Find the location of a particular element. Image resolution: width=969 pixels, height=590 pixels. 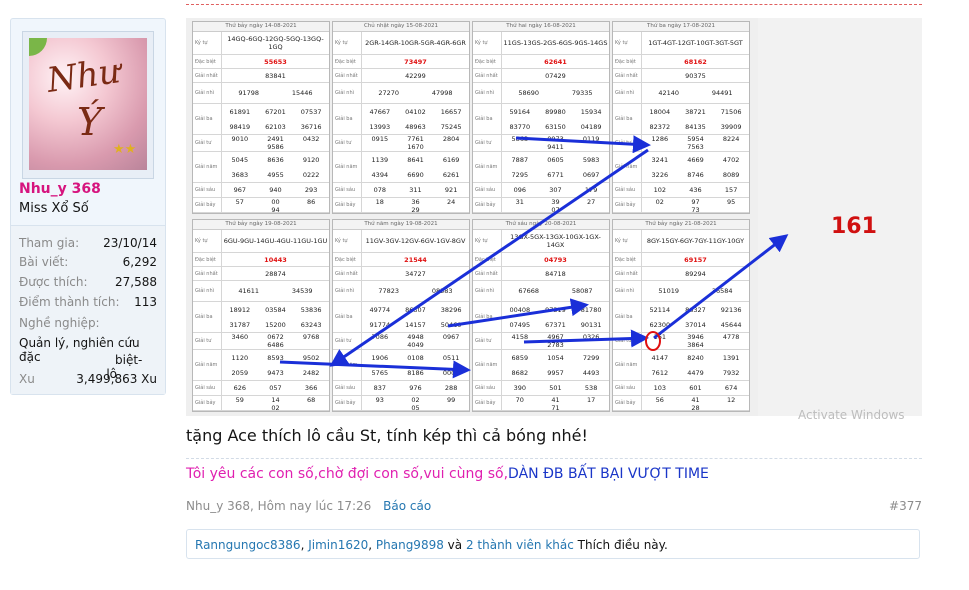

prize-number: 0973 is located at coordinates (555, 139).